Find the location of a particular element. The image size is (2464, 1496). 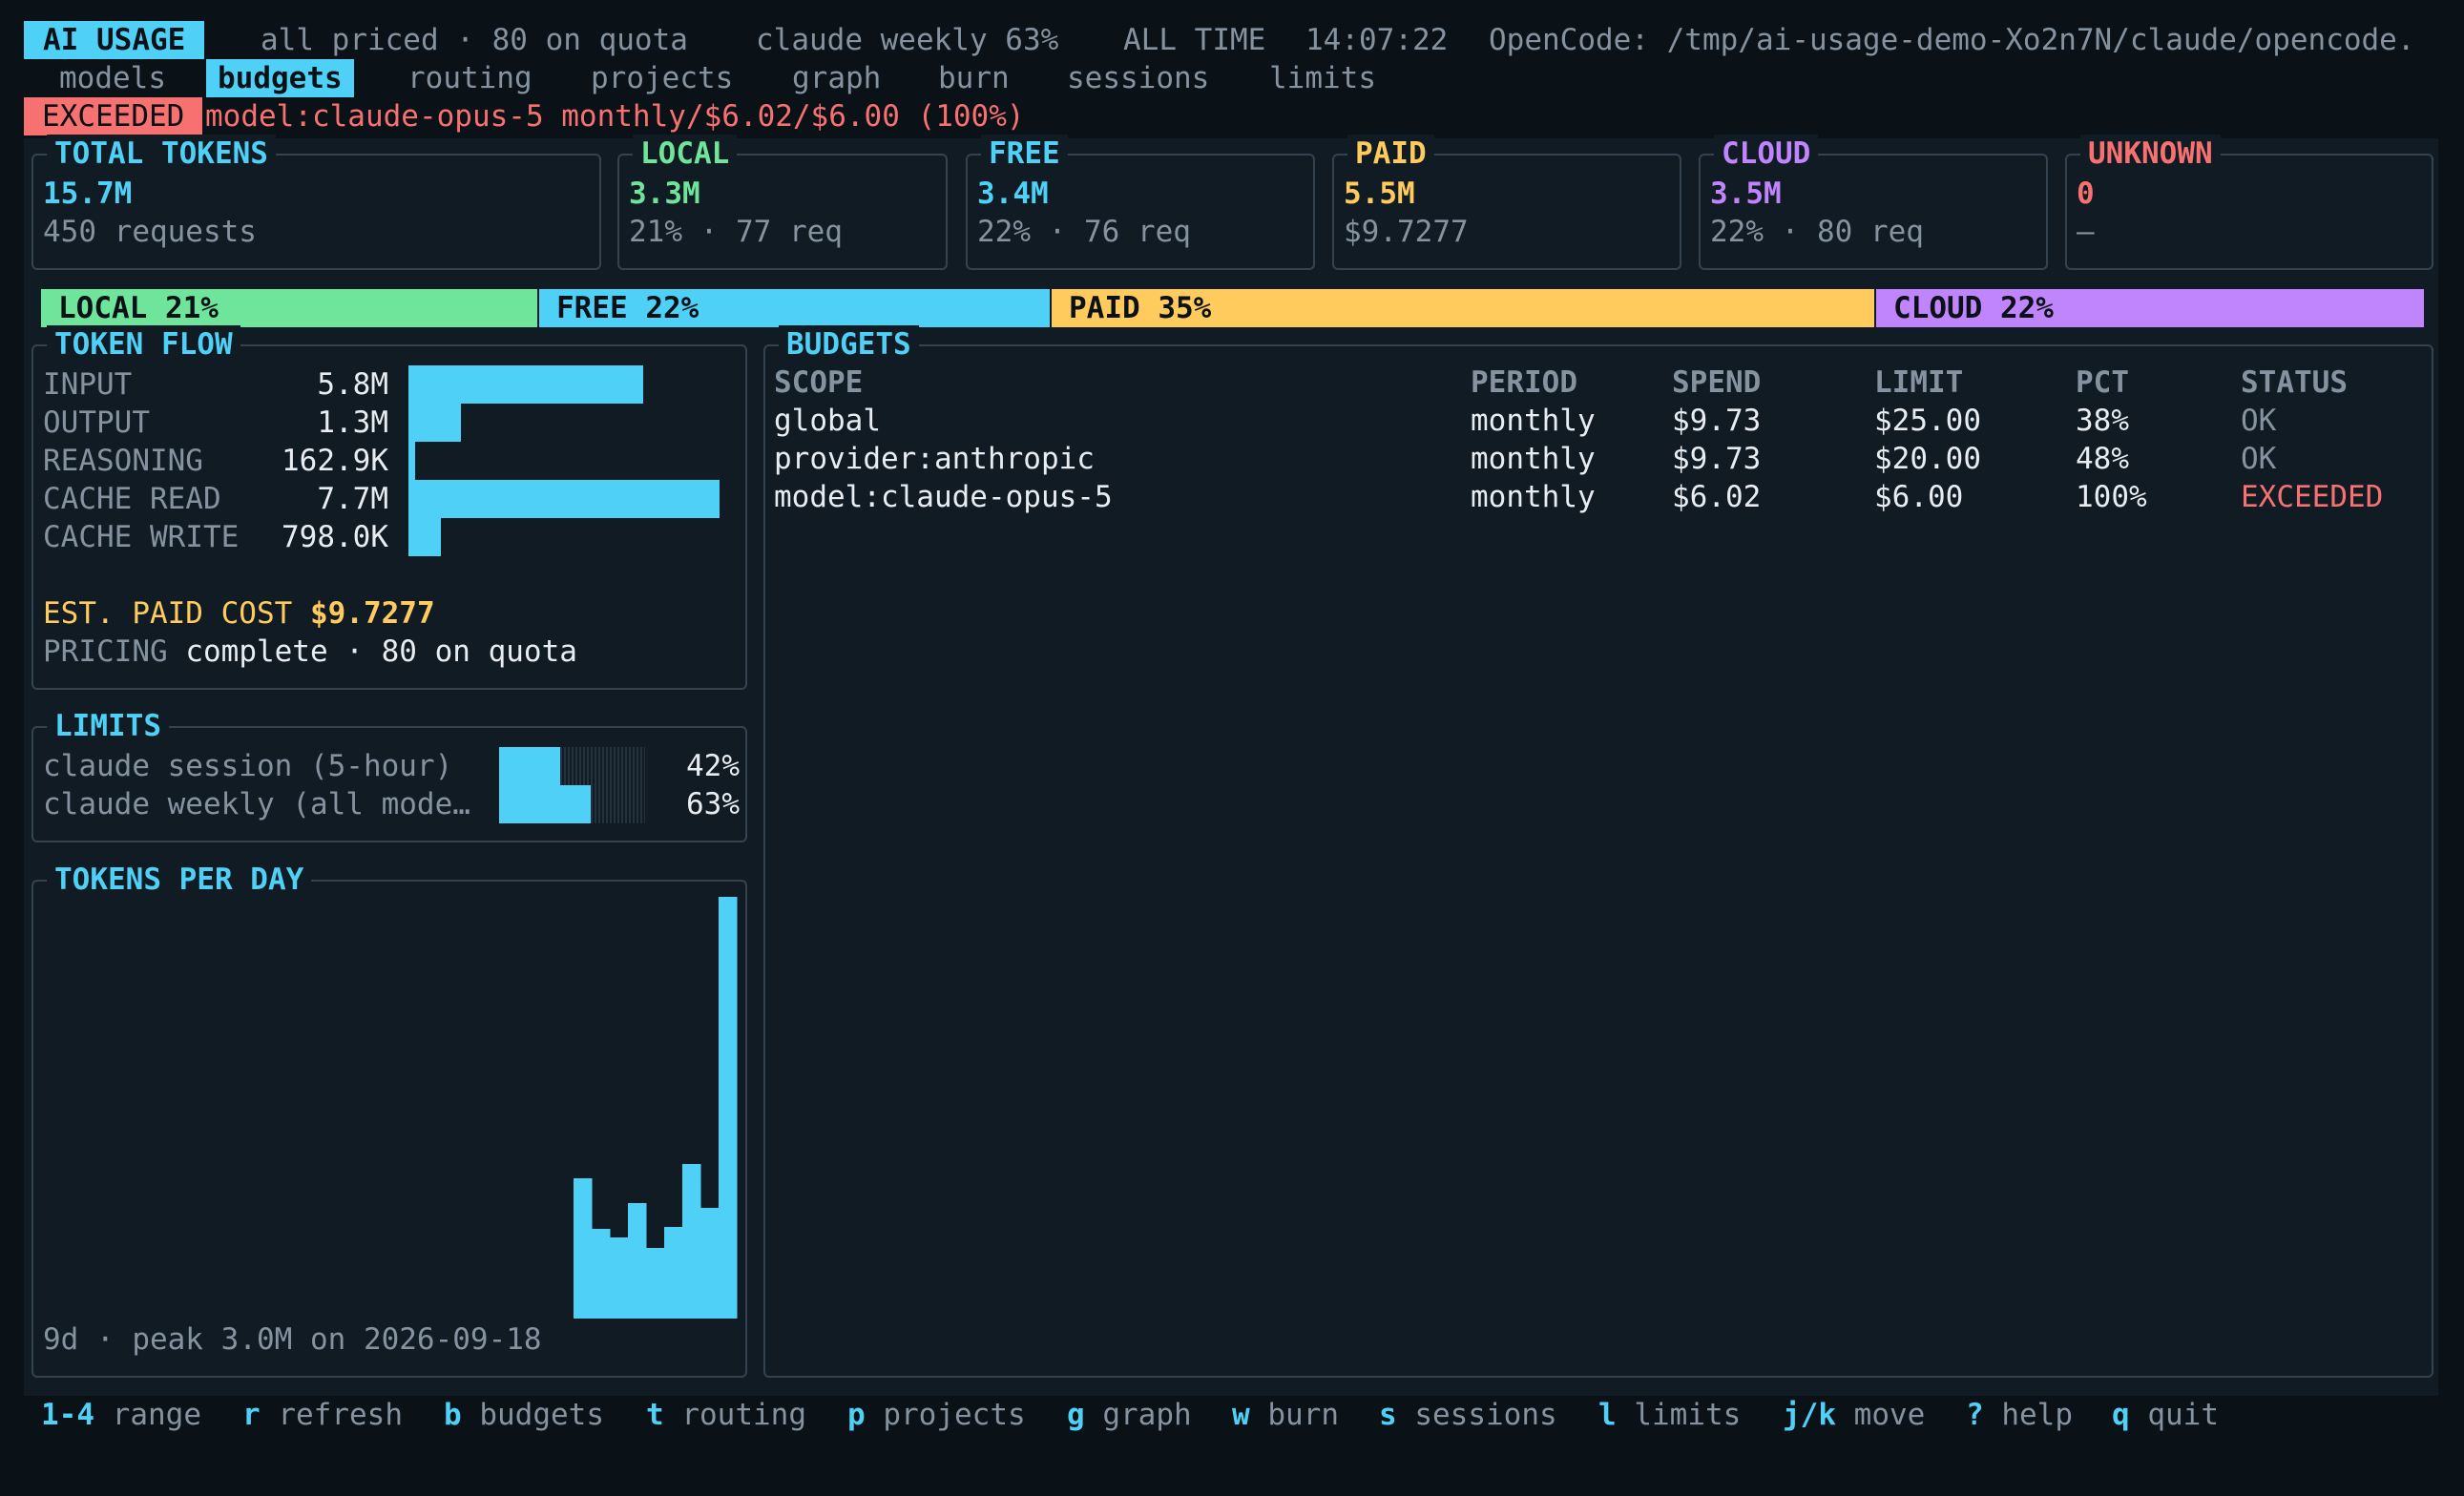

col-header-spend: SPEND is located at coordinates (1717, 382).